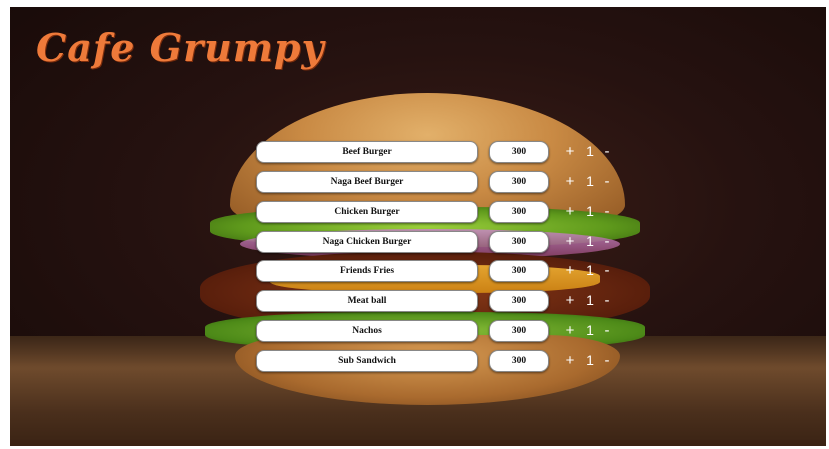 This screenshot has width=829, height=449. I want to click on item-name-button: Friends Fries, so click(367, 271).